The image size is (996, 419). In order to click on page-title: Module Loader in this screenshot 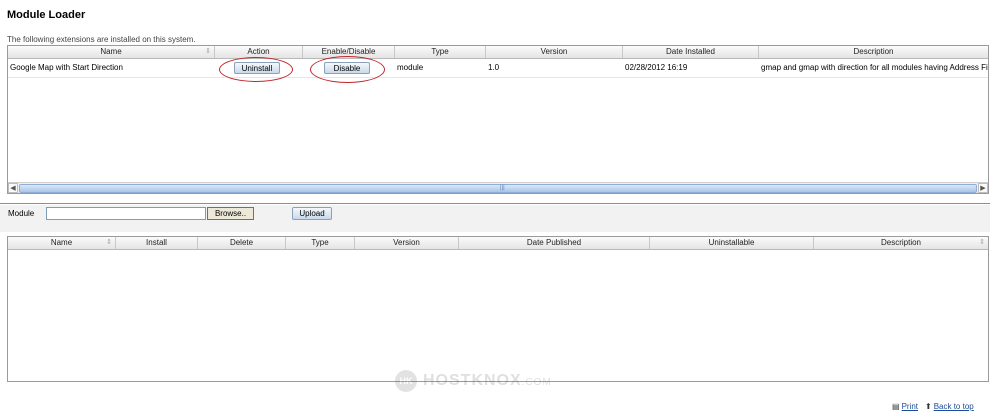, I will do `click(46, 15)`.